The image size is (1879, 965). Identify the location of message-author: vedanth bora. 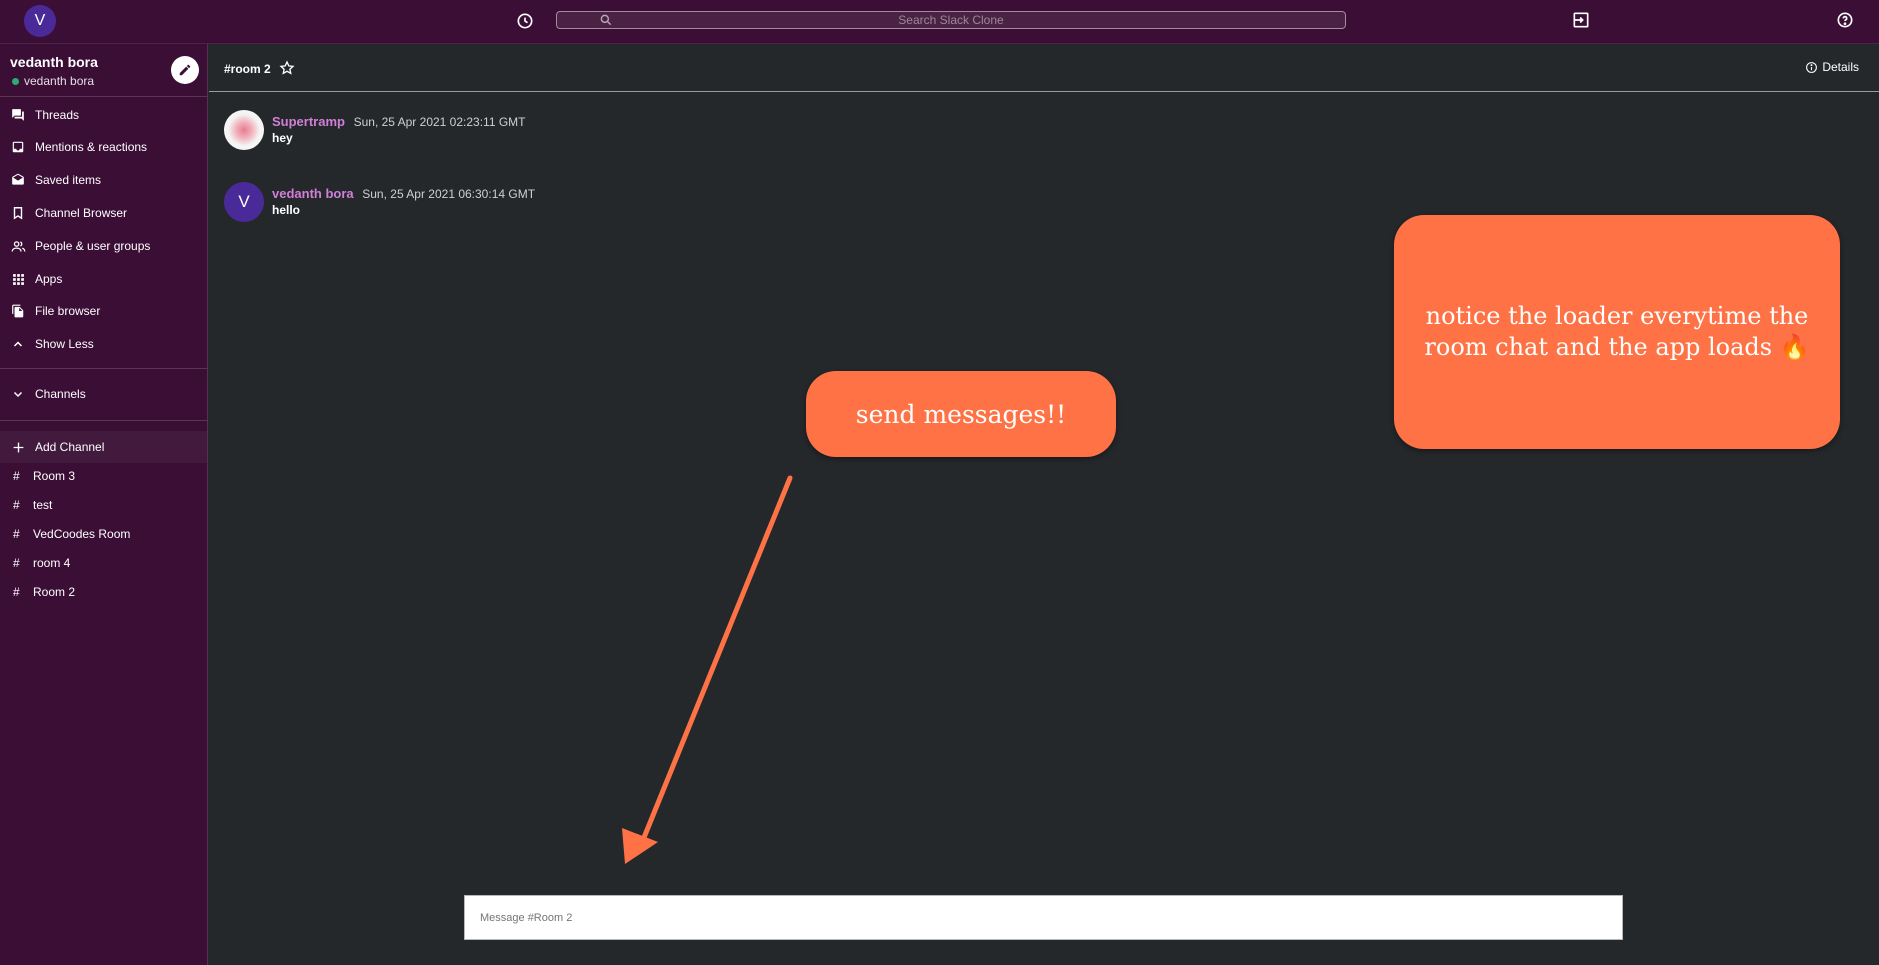
(313, 193).